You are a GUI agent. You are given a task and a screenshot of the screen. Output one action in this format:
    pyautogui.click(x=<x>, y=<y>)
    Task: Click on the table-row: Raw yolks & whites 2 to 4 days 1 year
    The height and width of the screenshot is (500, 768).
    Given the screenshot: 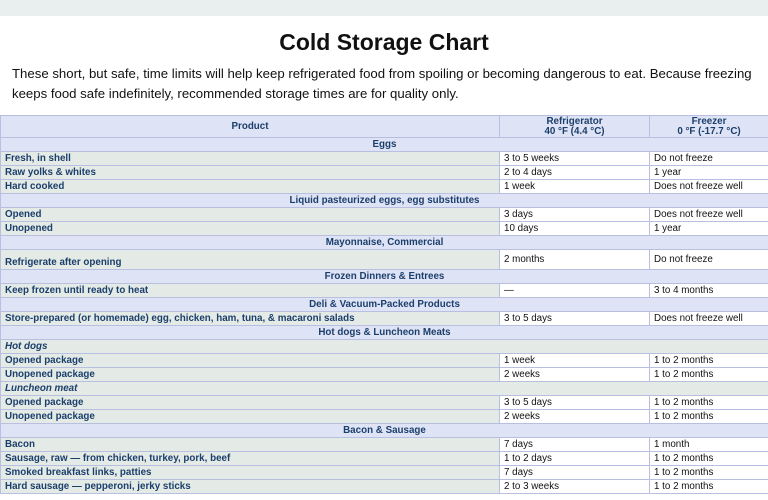 What is the action you would take?
    pyautogui.click(x=384, y=172)
    